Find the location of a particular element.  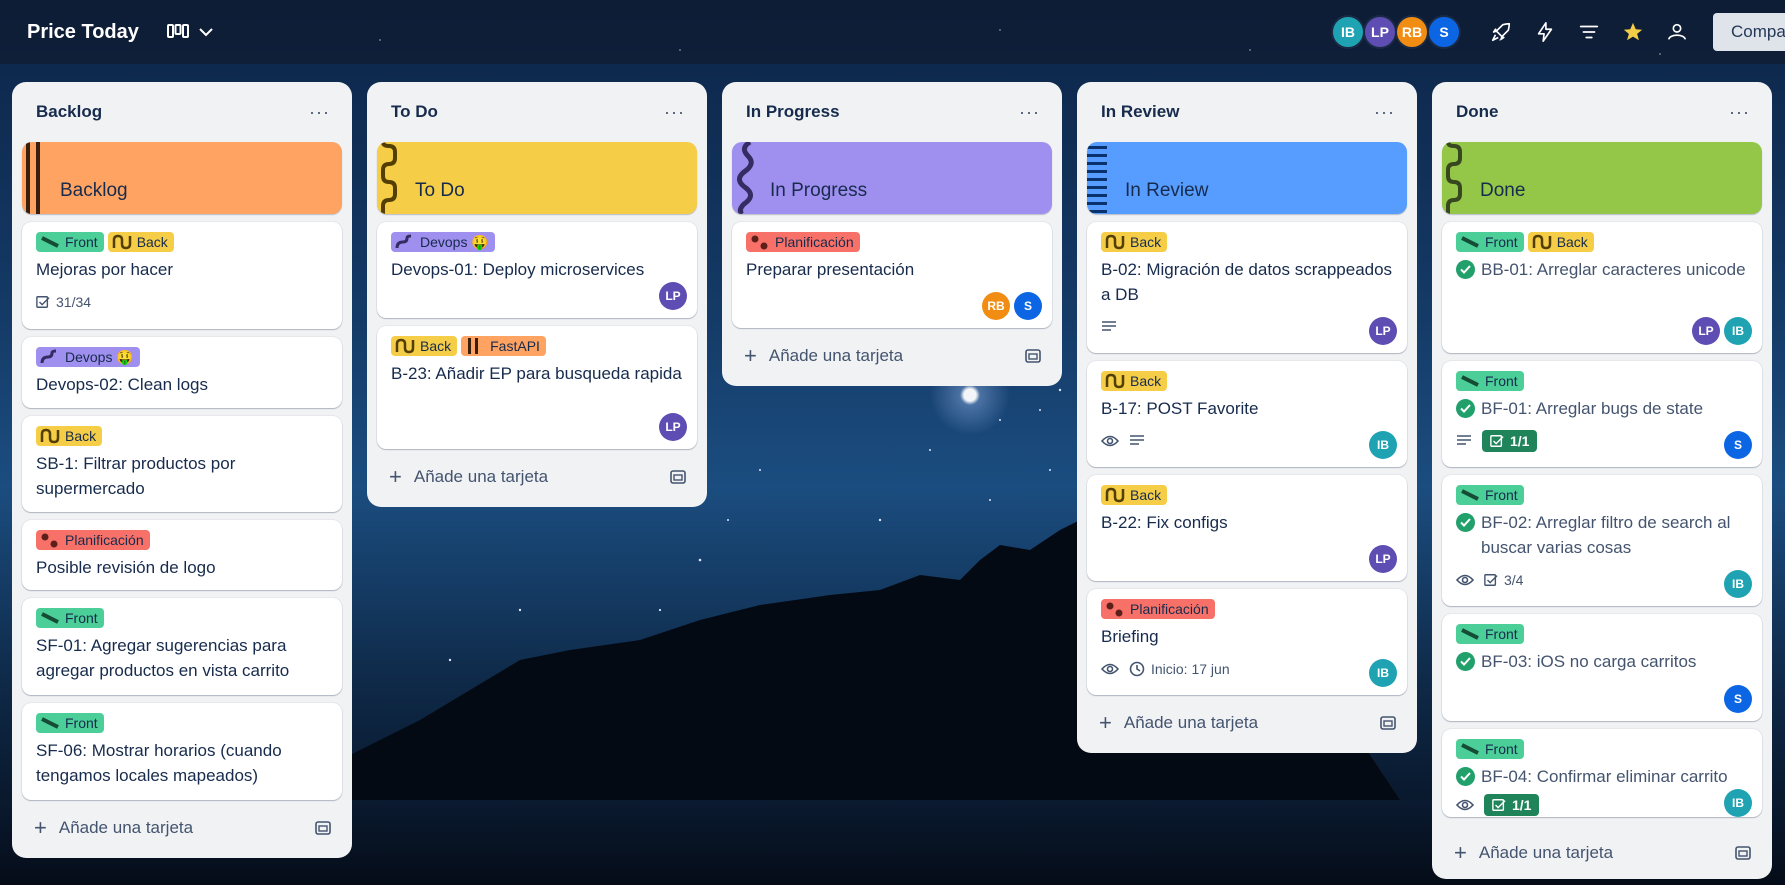

card: Back B-17: POST Favorite IB is located at coordinates (1247, 414).